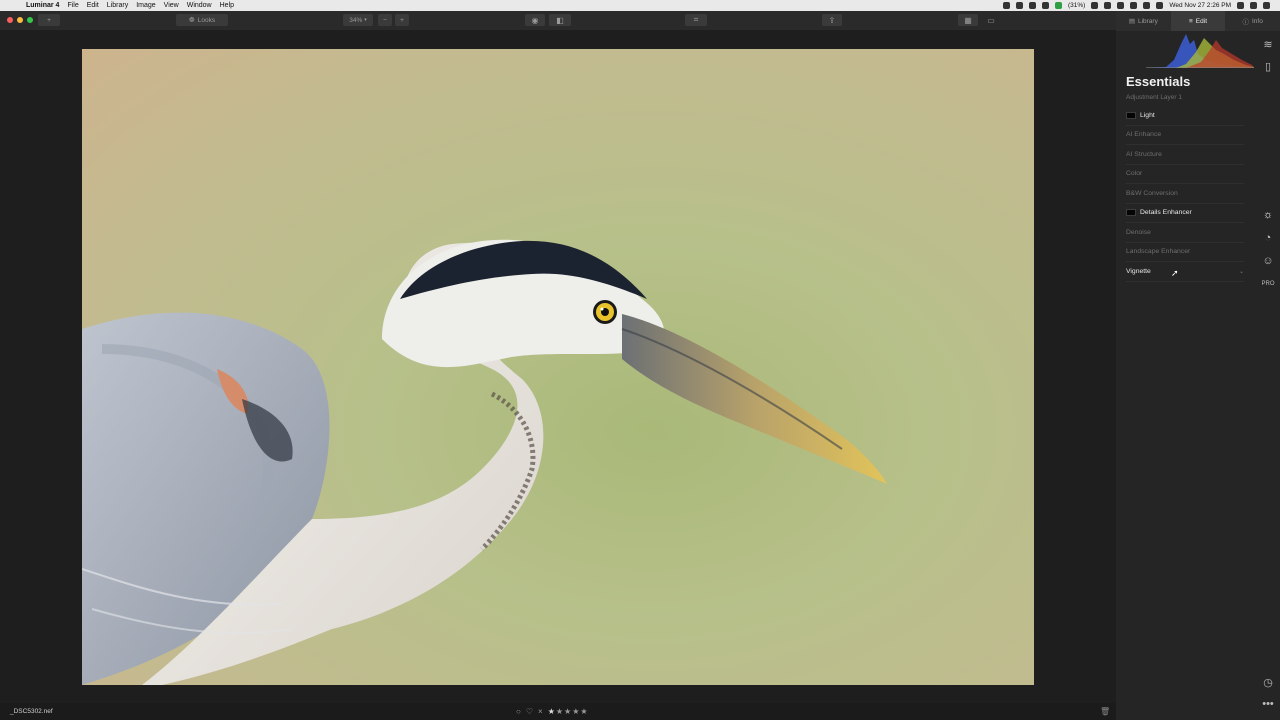 The height and width of the screenshot is (720, 1280). What do you see at coordinates (31, 711) in the screenshot?
I see `file-name: _DSC5302.nef` at bounding box center [31, 711].